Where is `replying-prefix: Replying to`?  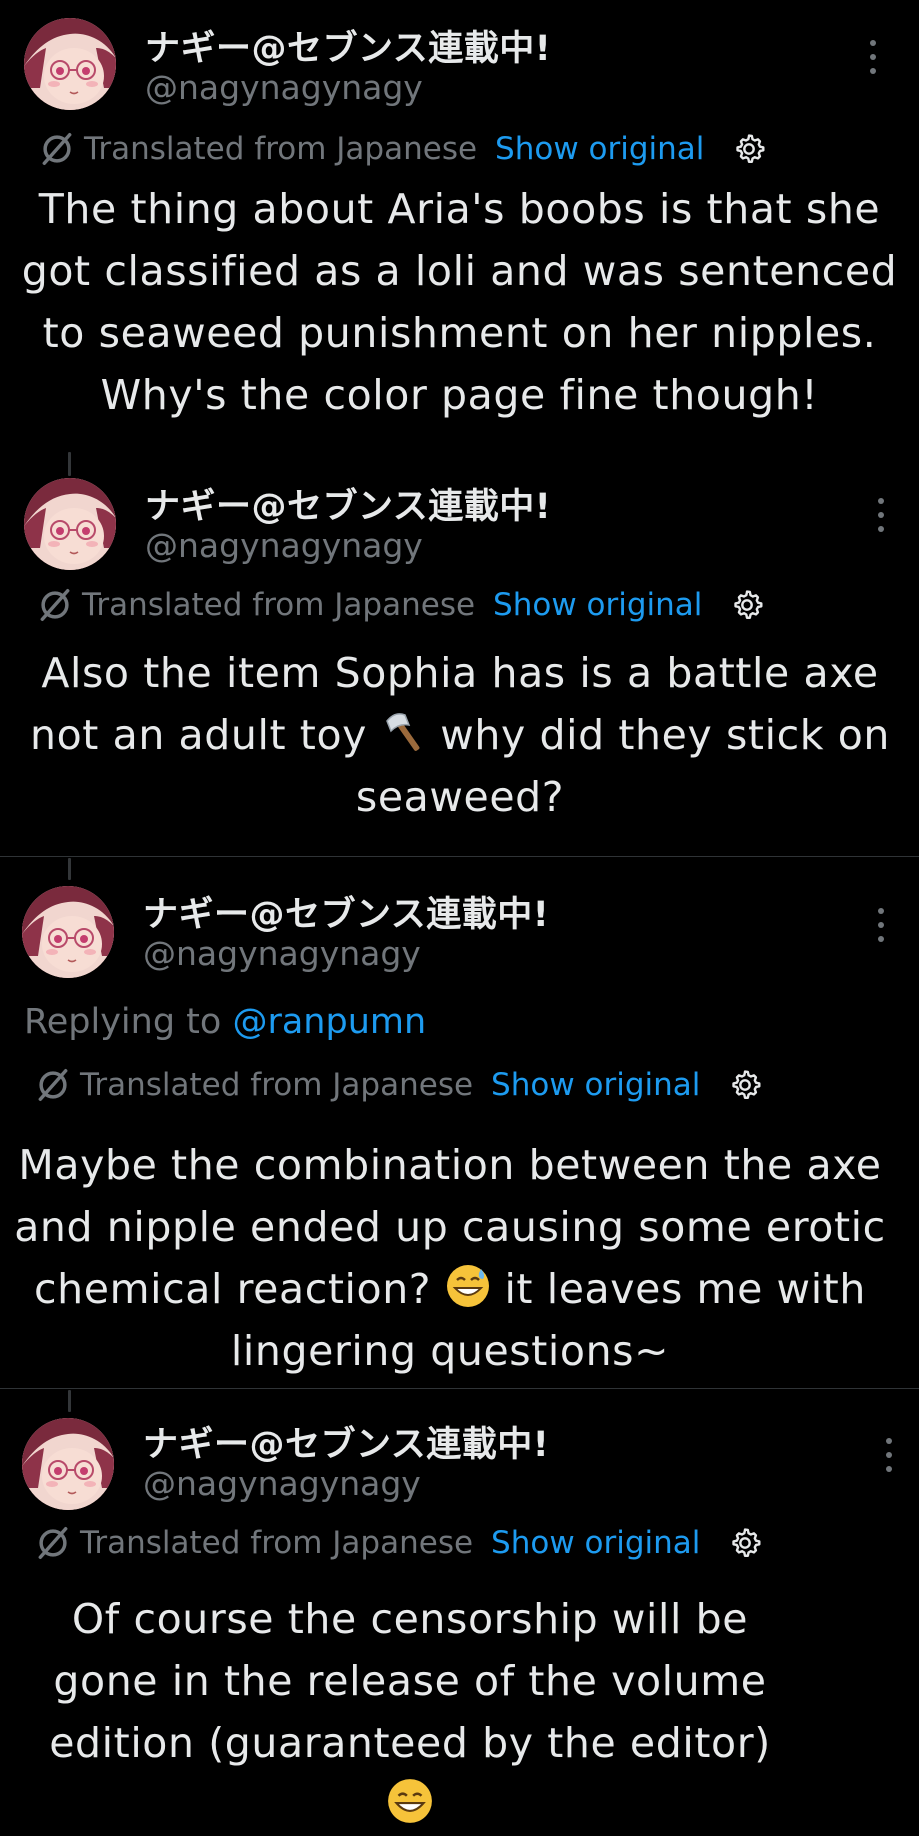 replying-prefix: Replying to is located at coordinates (123, 1022).